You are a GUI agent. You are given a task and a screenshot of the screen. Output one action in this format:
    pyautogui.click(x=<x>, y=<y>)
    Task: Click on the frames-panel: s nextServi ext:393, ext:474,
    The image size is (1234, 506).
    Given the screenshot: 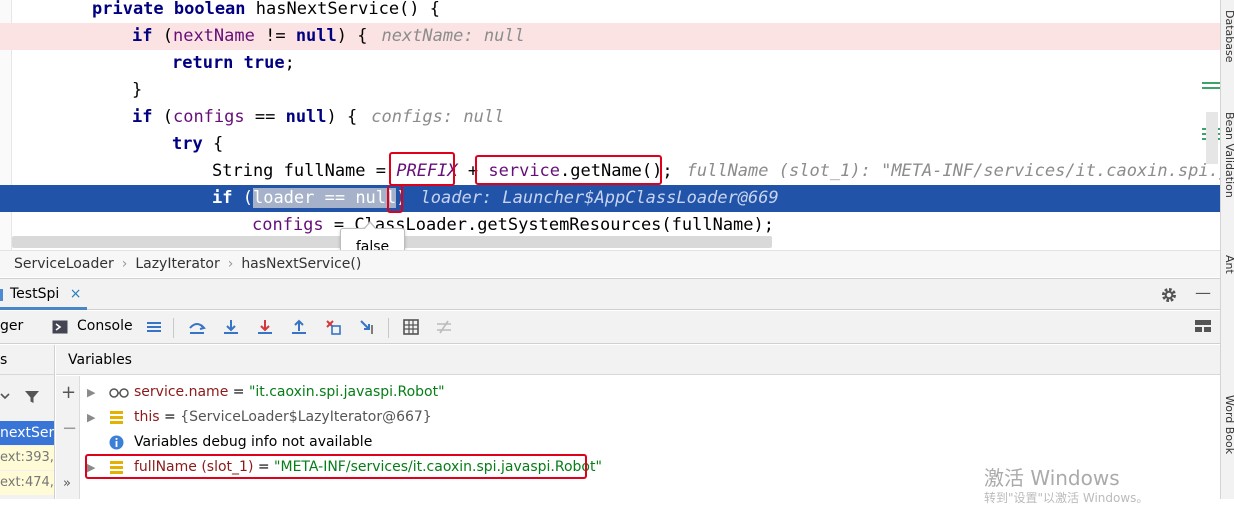 What is the action you would take?
    pyautogui.click(x=27, y=422)
    